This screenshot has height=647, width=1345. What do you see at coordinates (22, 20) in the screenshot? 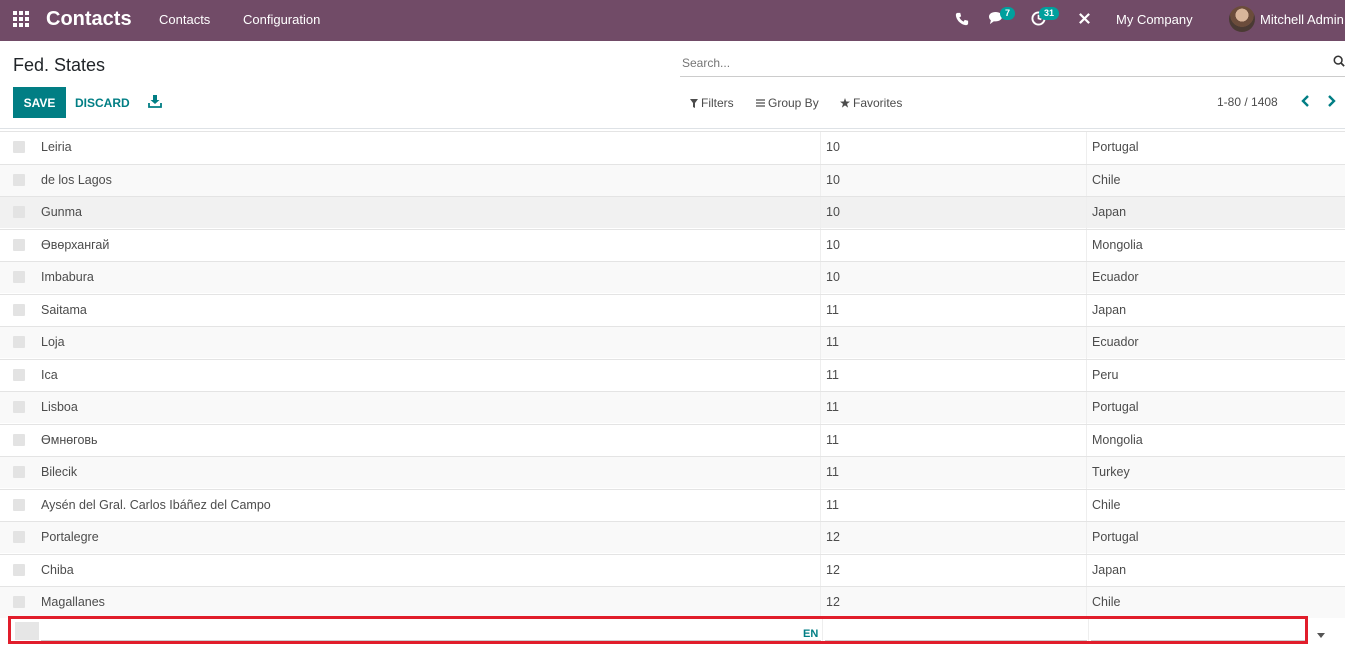
I see `apps-menu-icon` at bounding box center [22, 20].